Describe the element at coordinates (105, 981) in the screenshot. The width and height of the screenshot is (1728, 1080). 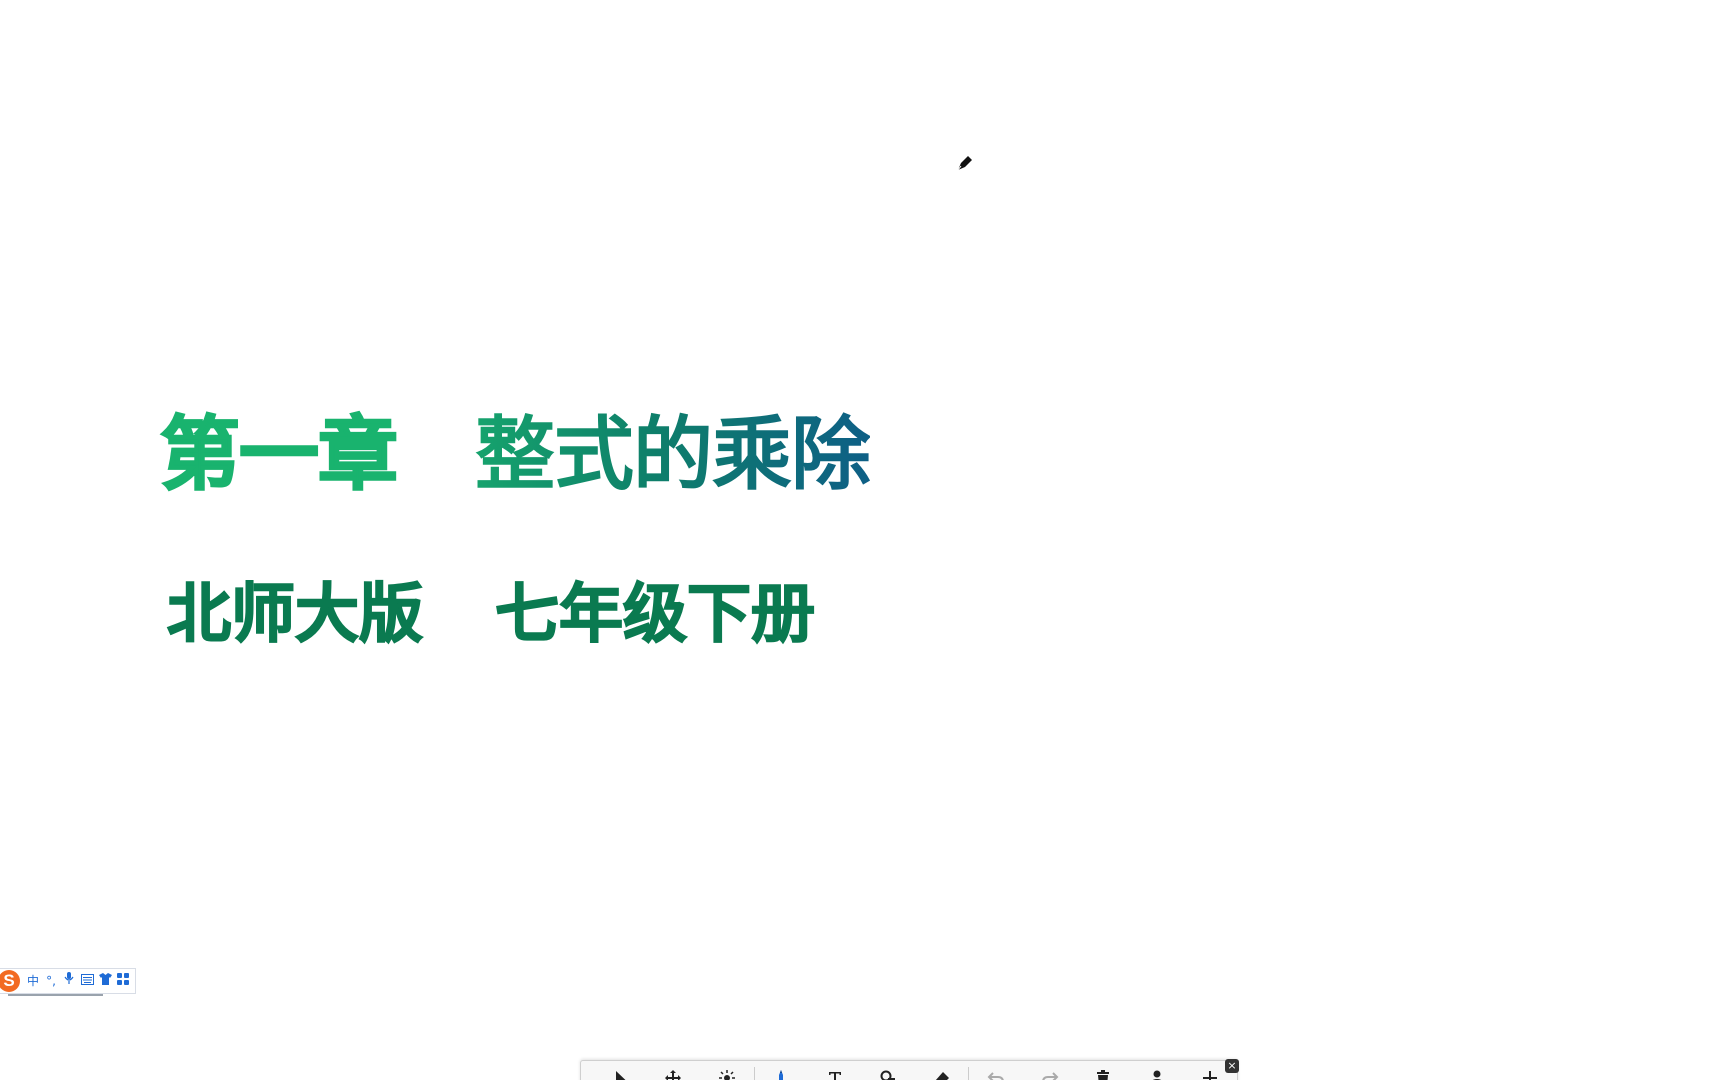
I see `skin-icon` at that location.